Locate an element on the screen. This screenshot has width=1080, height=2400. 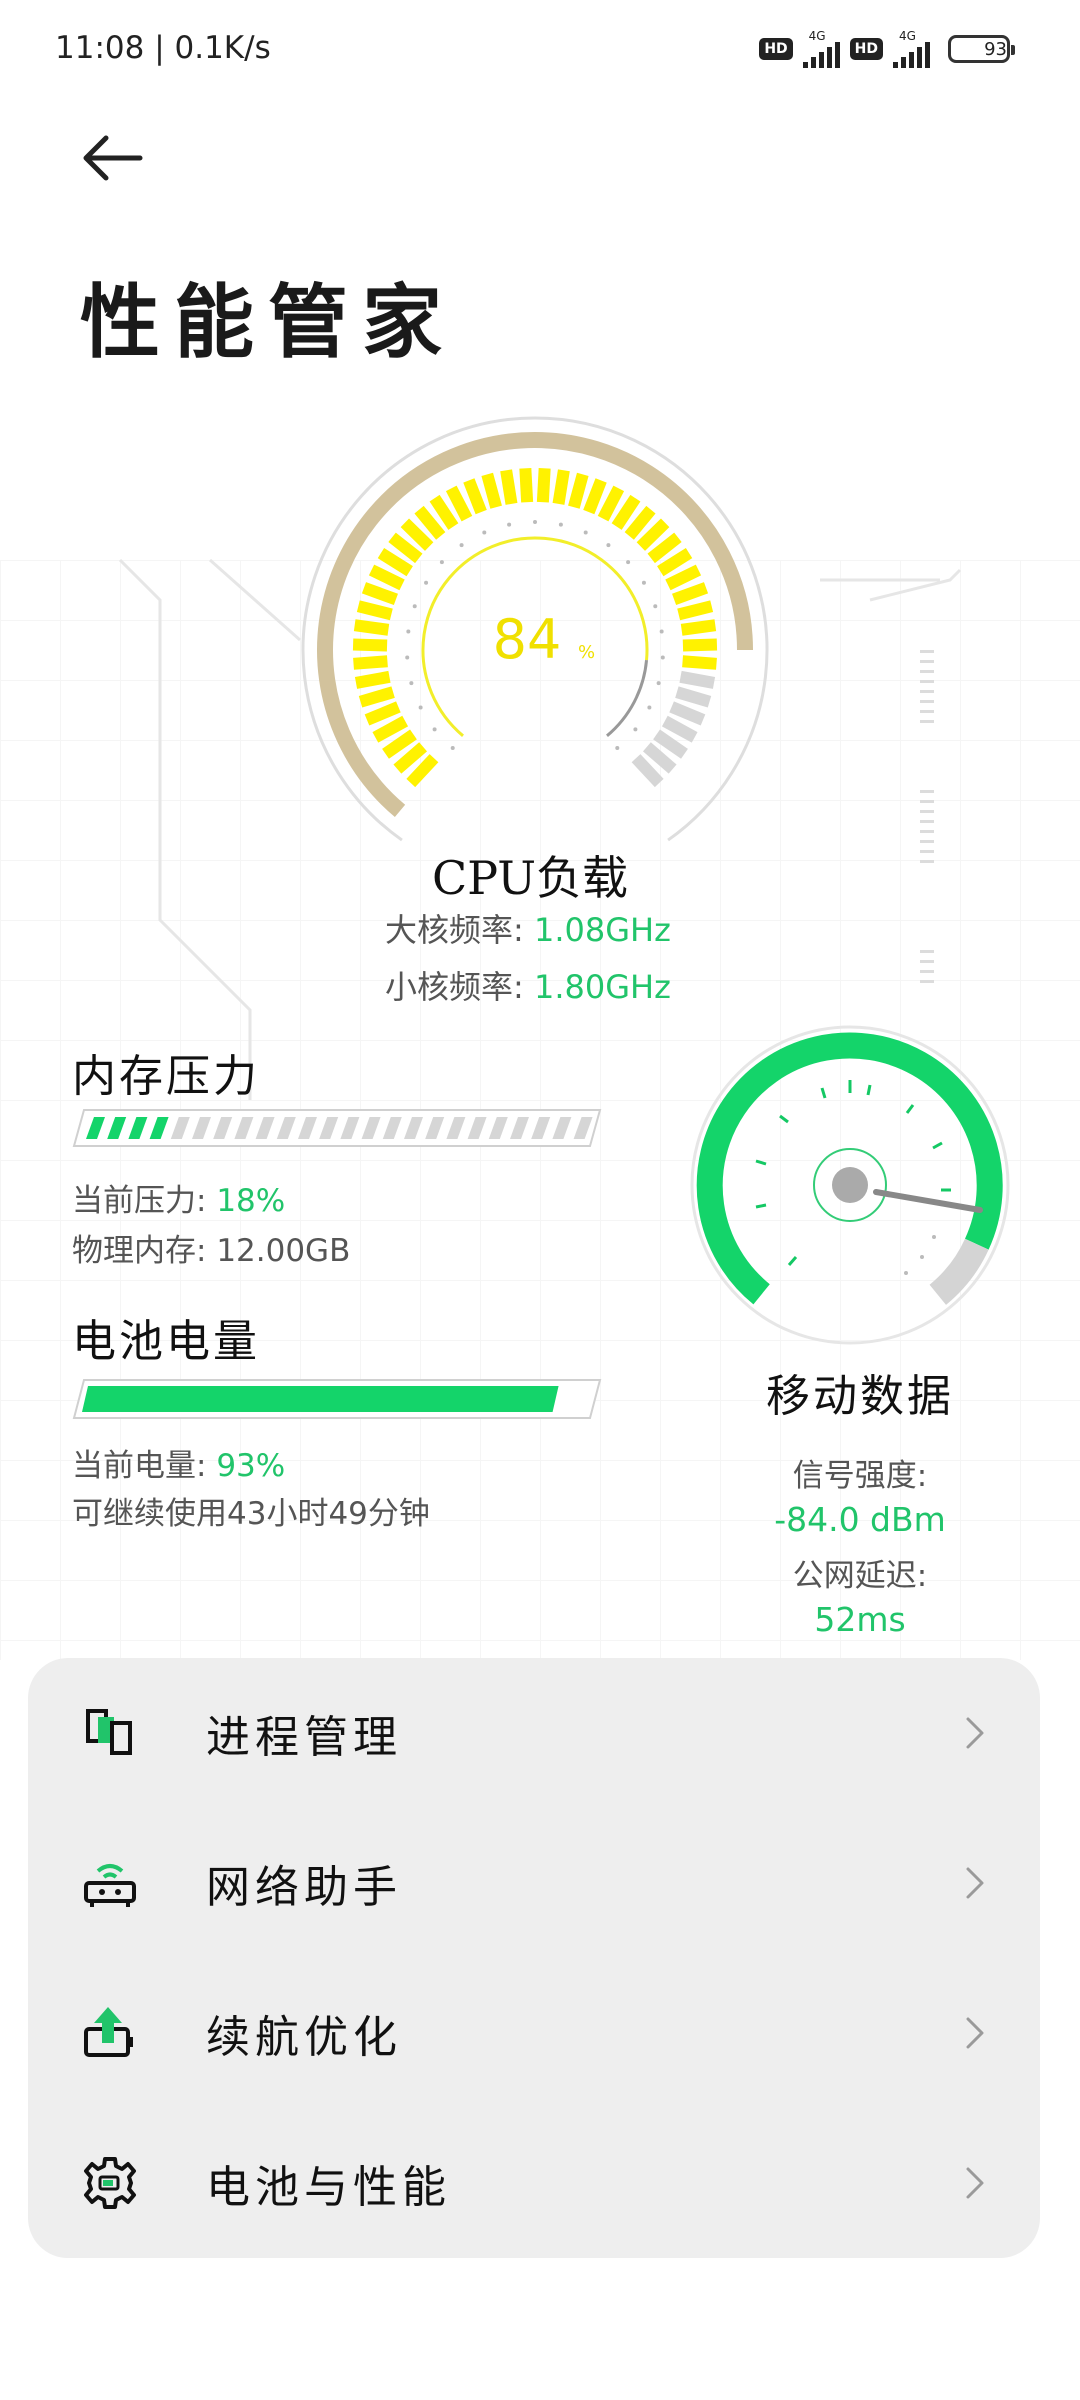
menu-label: 电池与性能 is located at coordinates (328, 2187).